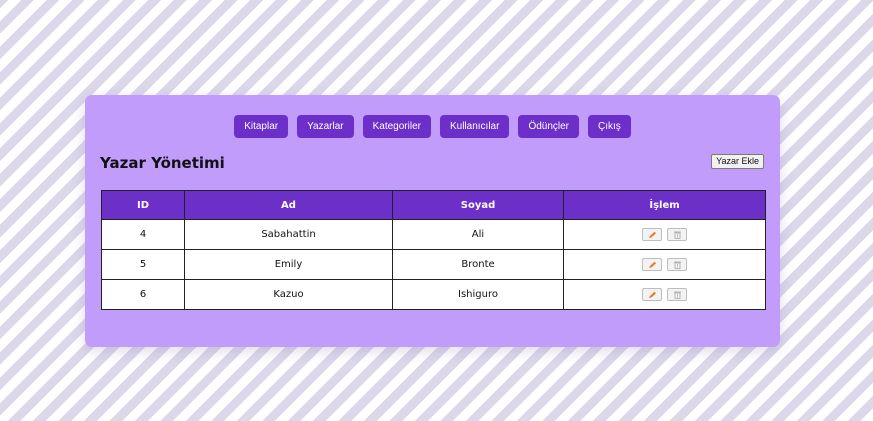 Image resolution: width=873 pixels, height=421 pixels. What do you see at coordinates (474, 126) in the screenshot?
I see `nav-kullanicilar-button: Kullanıcılar` at bounding box center [474, 126].